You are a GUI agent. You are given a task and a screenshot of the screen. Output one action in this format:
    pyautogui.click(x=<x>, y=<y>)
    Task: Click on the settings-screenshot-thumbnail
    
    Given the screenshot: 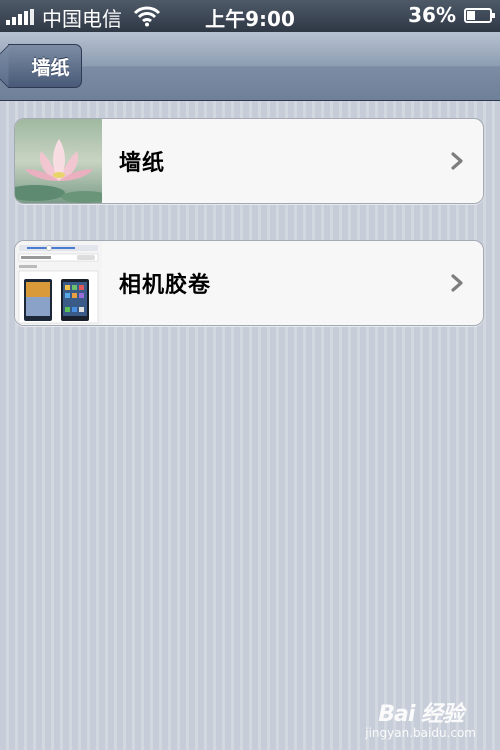 What is the action you would take?
    pyautogui.click(x=58, y=283)
    